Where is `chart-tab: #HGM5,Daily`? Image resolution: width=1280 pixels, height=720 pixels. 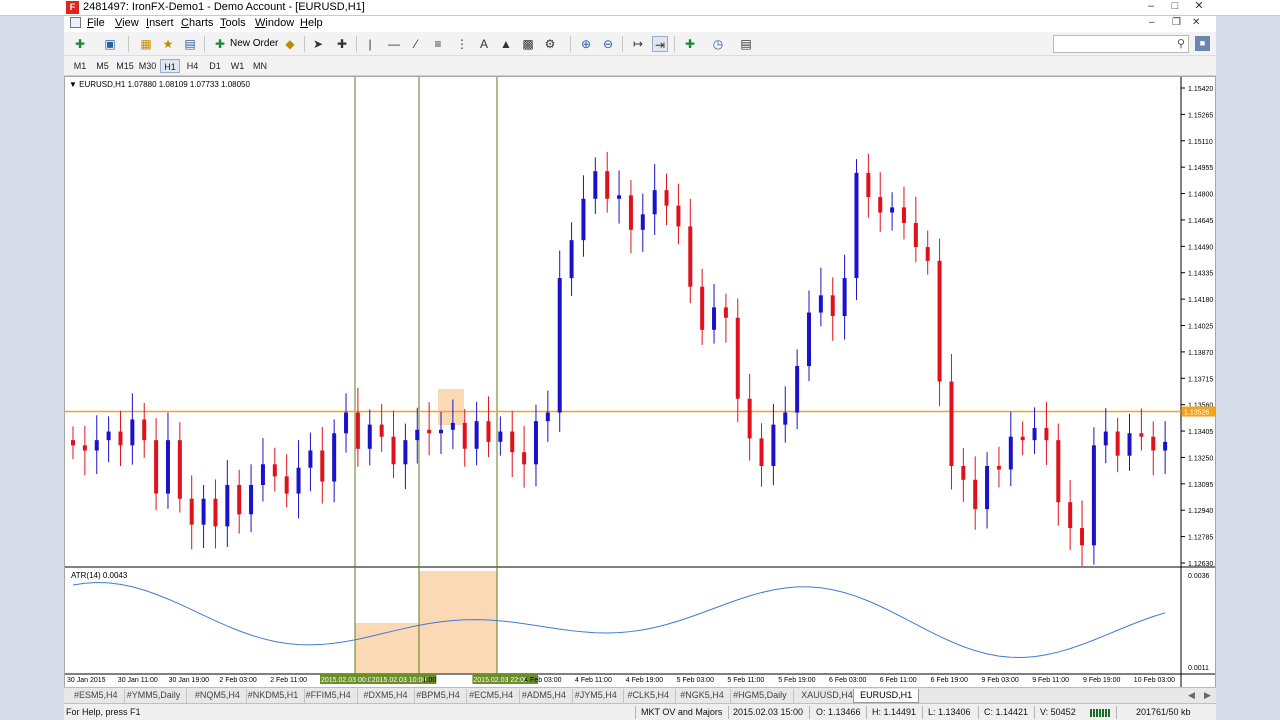
chart-tab: #HGM5,Daily is located at coordinates (760, 696).